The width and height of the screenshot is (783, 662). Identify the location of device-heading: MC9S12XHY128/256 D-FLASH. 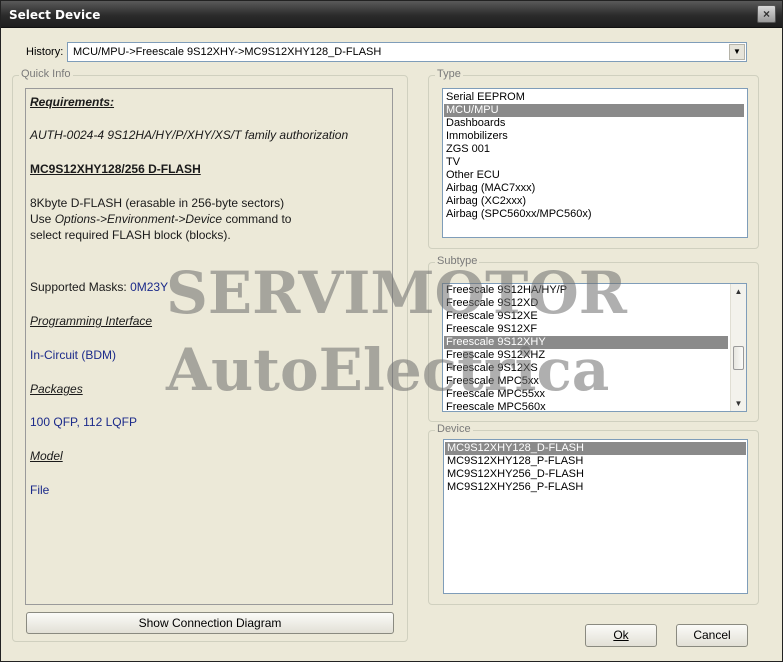
(115, 169).